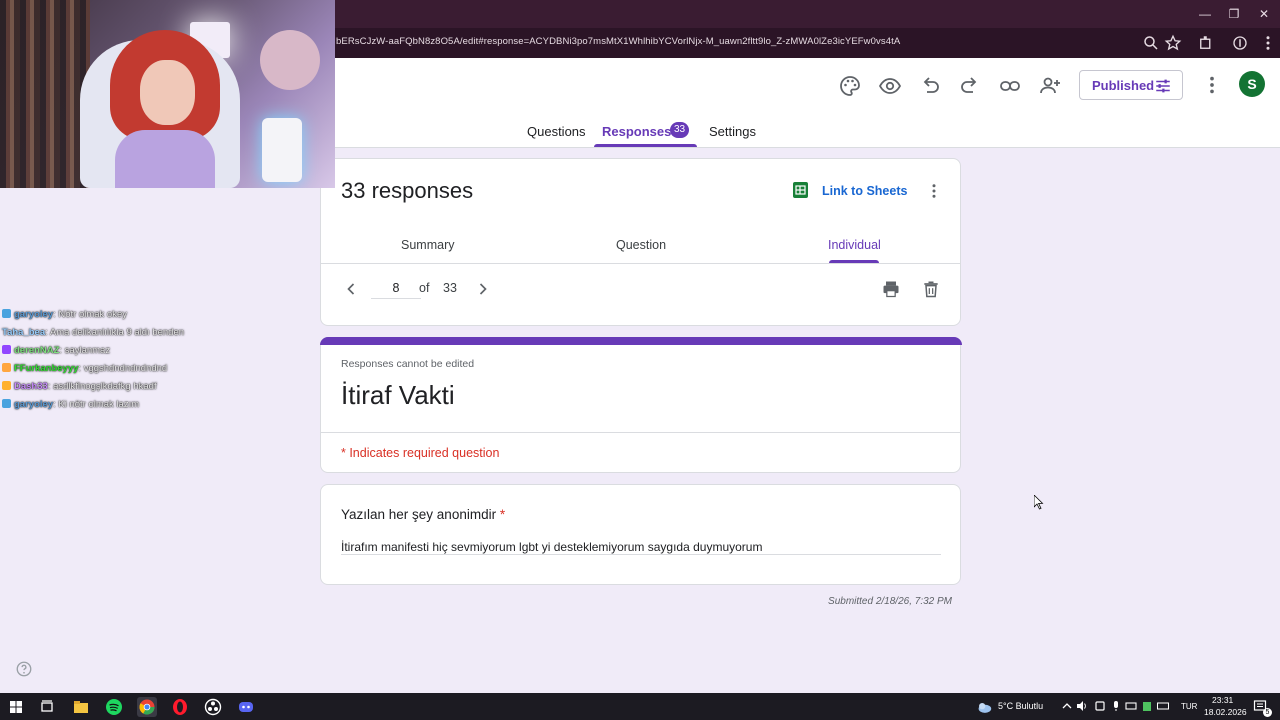  I want to click on tab-settings: Settings, so click(732, 131).